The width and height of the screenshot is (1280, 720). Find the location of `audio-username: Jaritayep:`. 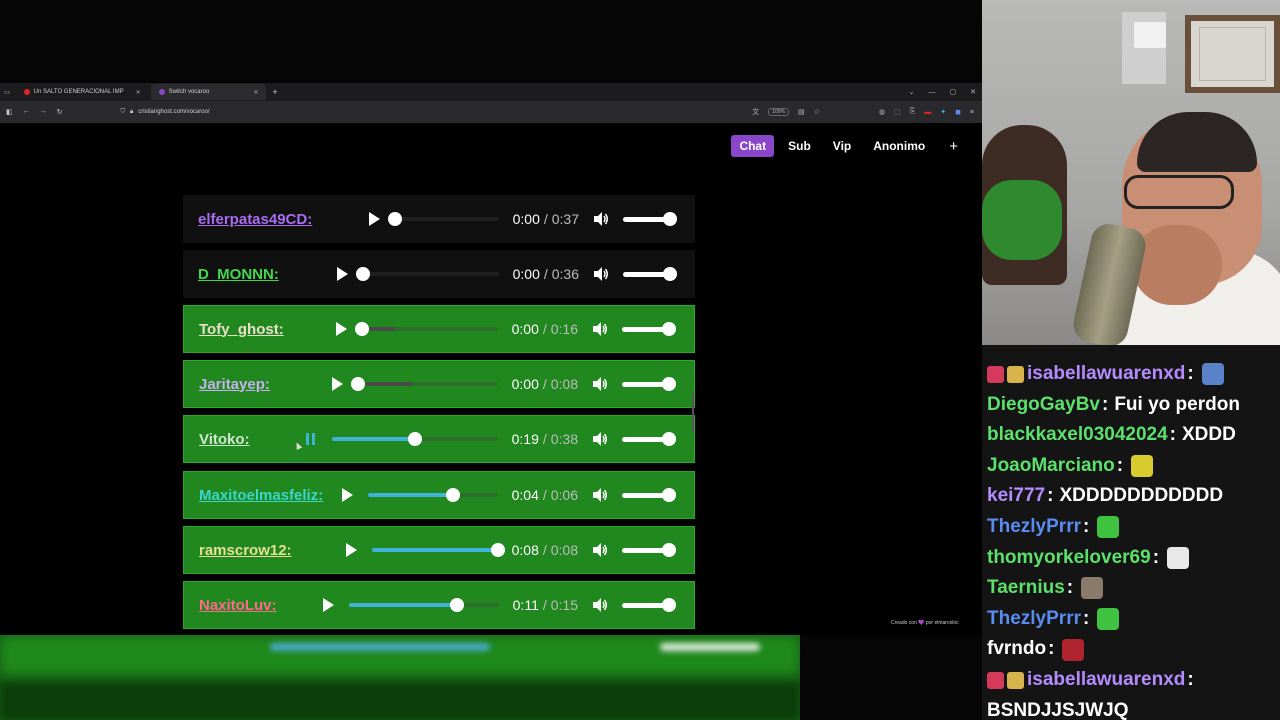

audio-username: Jaritayep: is located at coordinates (234, 384).